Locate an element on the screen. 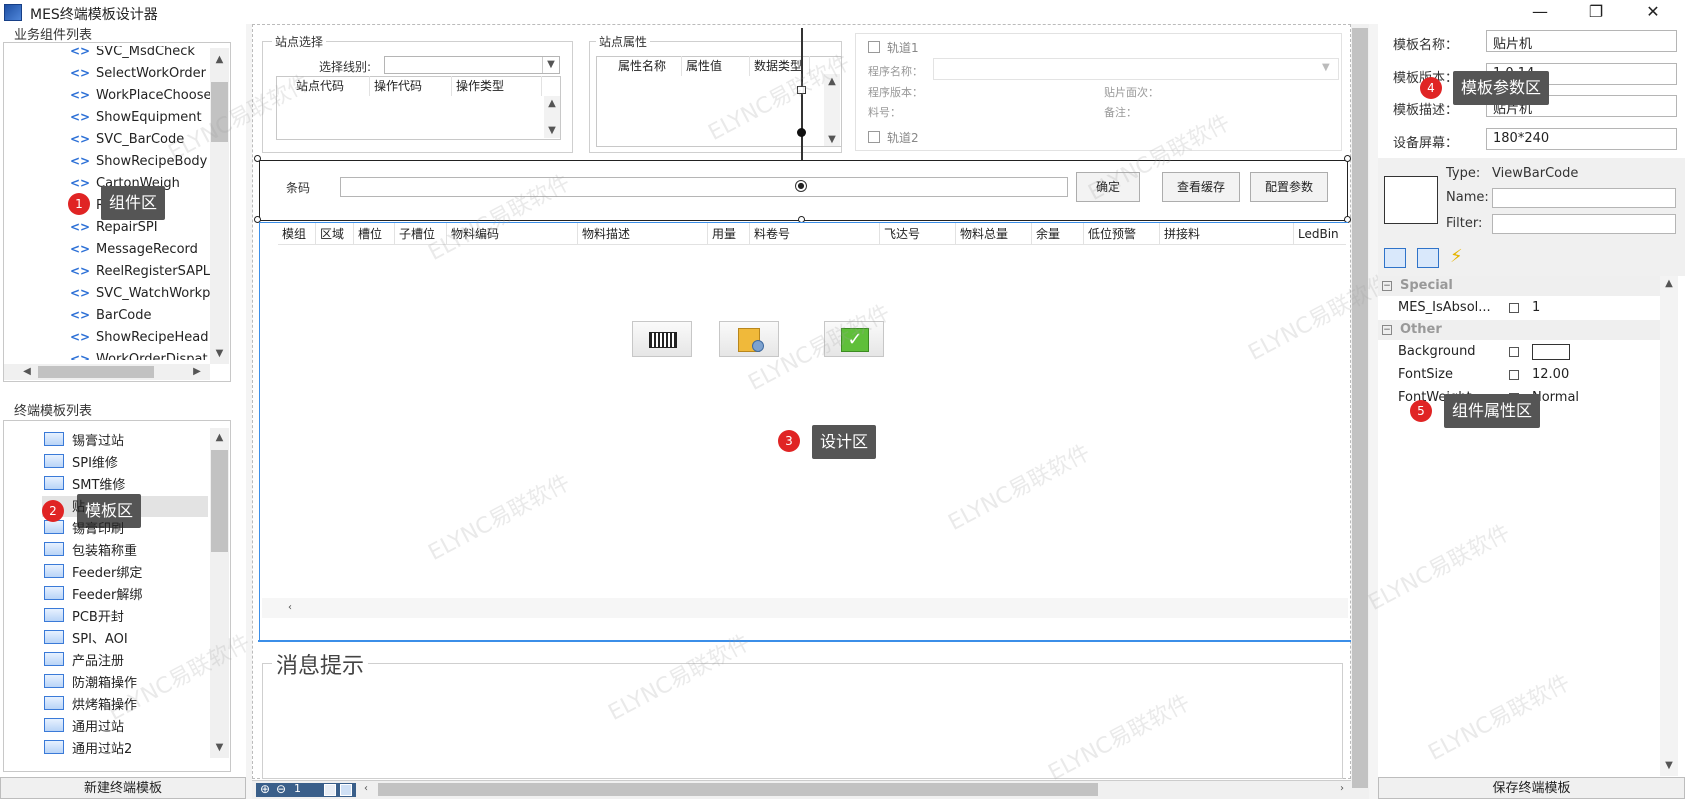 This screenshot has width=1685, height=799. barcode-icon is located at coordinates (662, 339).